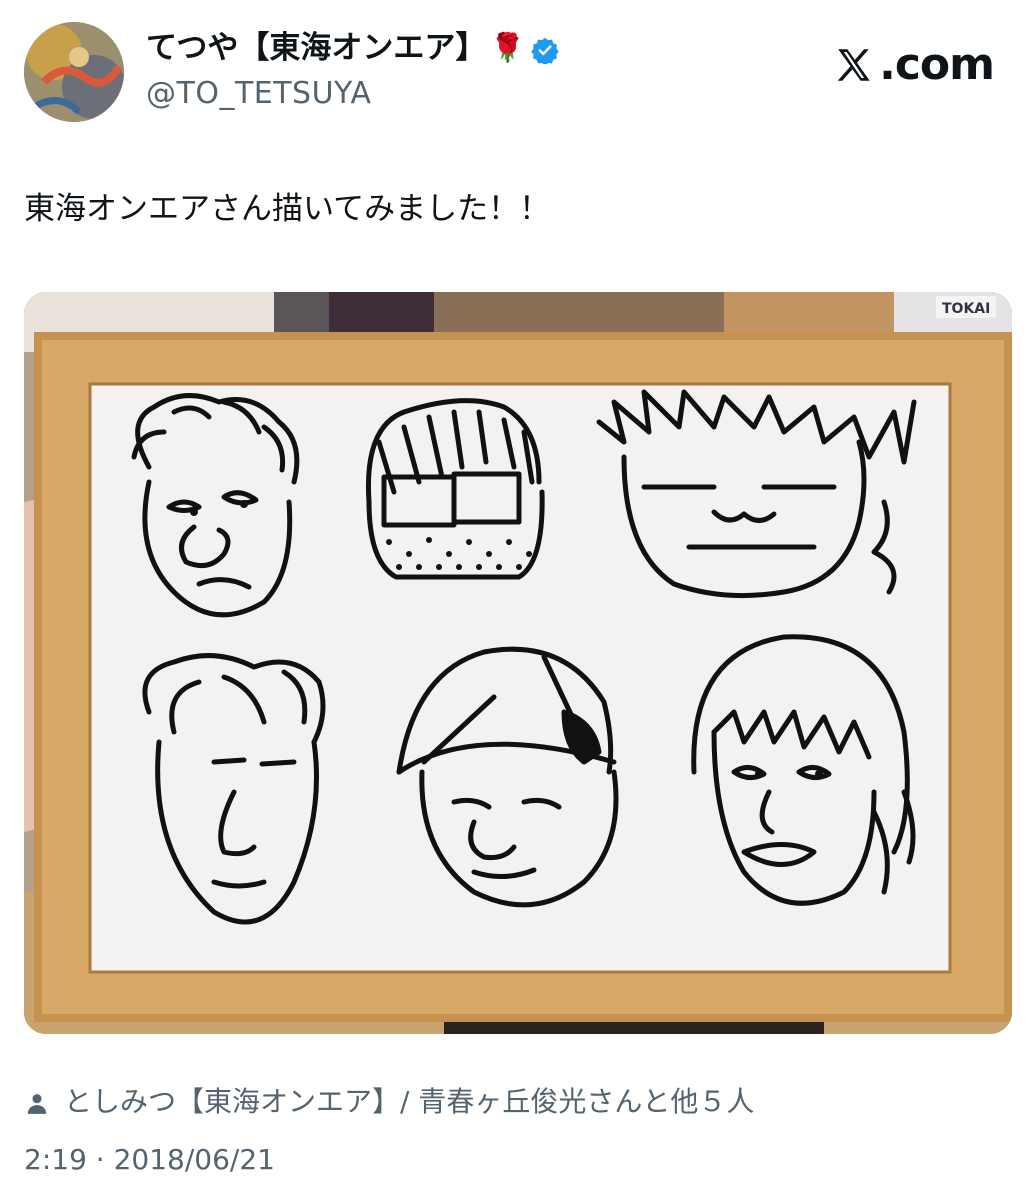  What do you see at coordinates (259, 94) in the screenshot?
I see `author-handle: @TO_TETSUYA` at bounding box center [259, 94].